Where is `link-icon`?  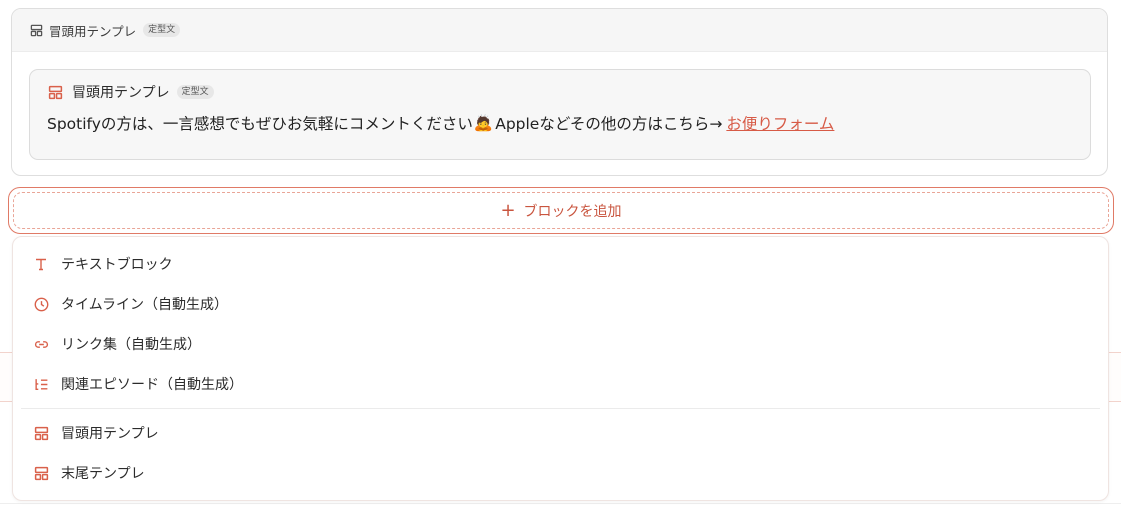 link-icon is located at coordinates (41, 344).